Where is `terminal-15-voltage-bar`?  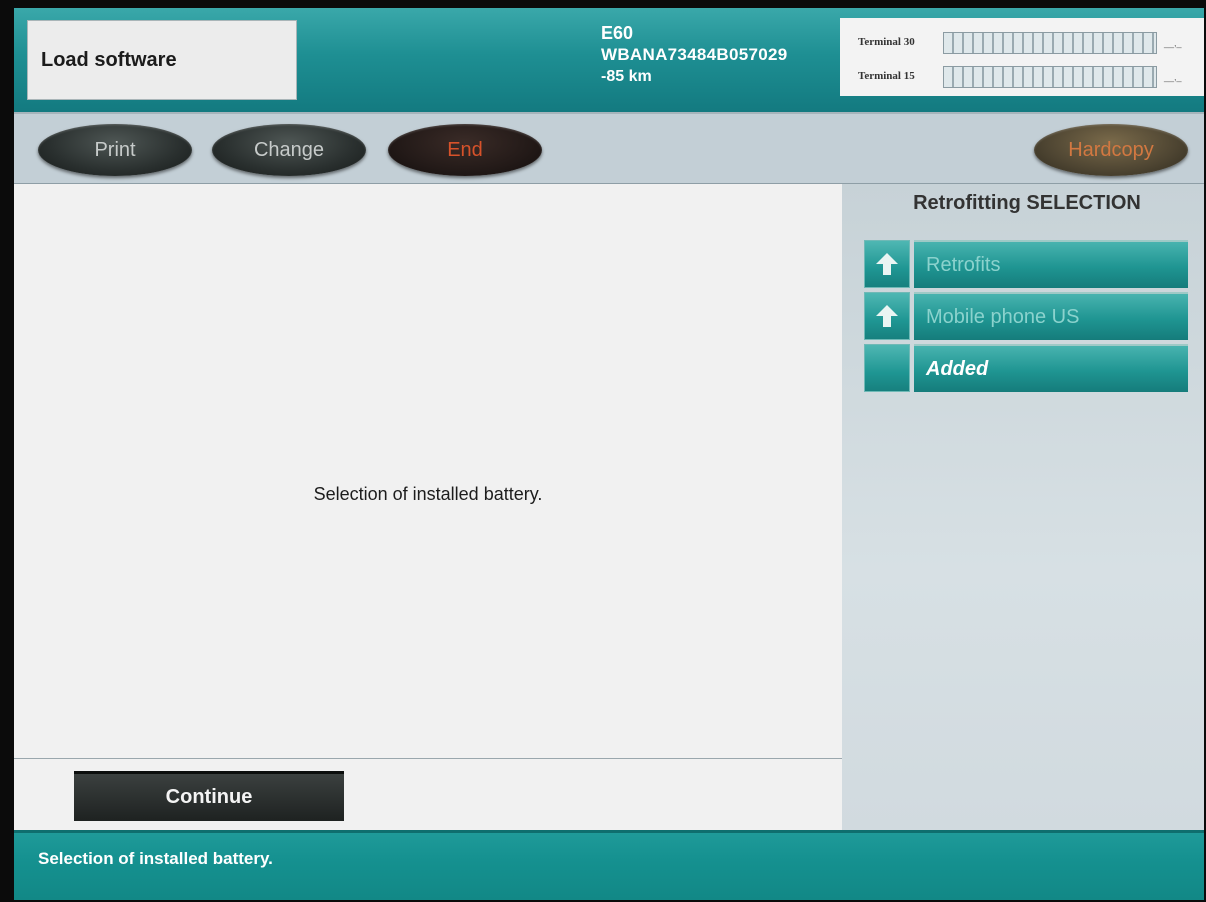
terminal-15-voltage-bar is located at coordinates (1050, 77).